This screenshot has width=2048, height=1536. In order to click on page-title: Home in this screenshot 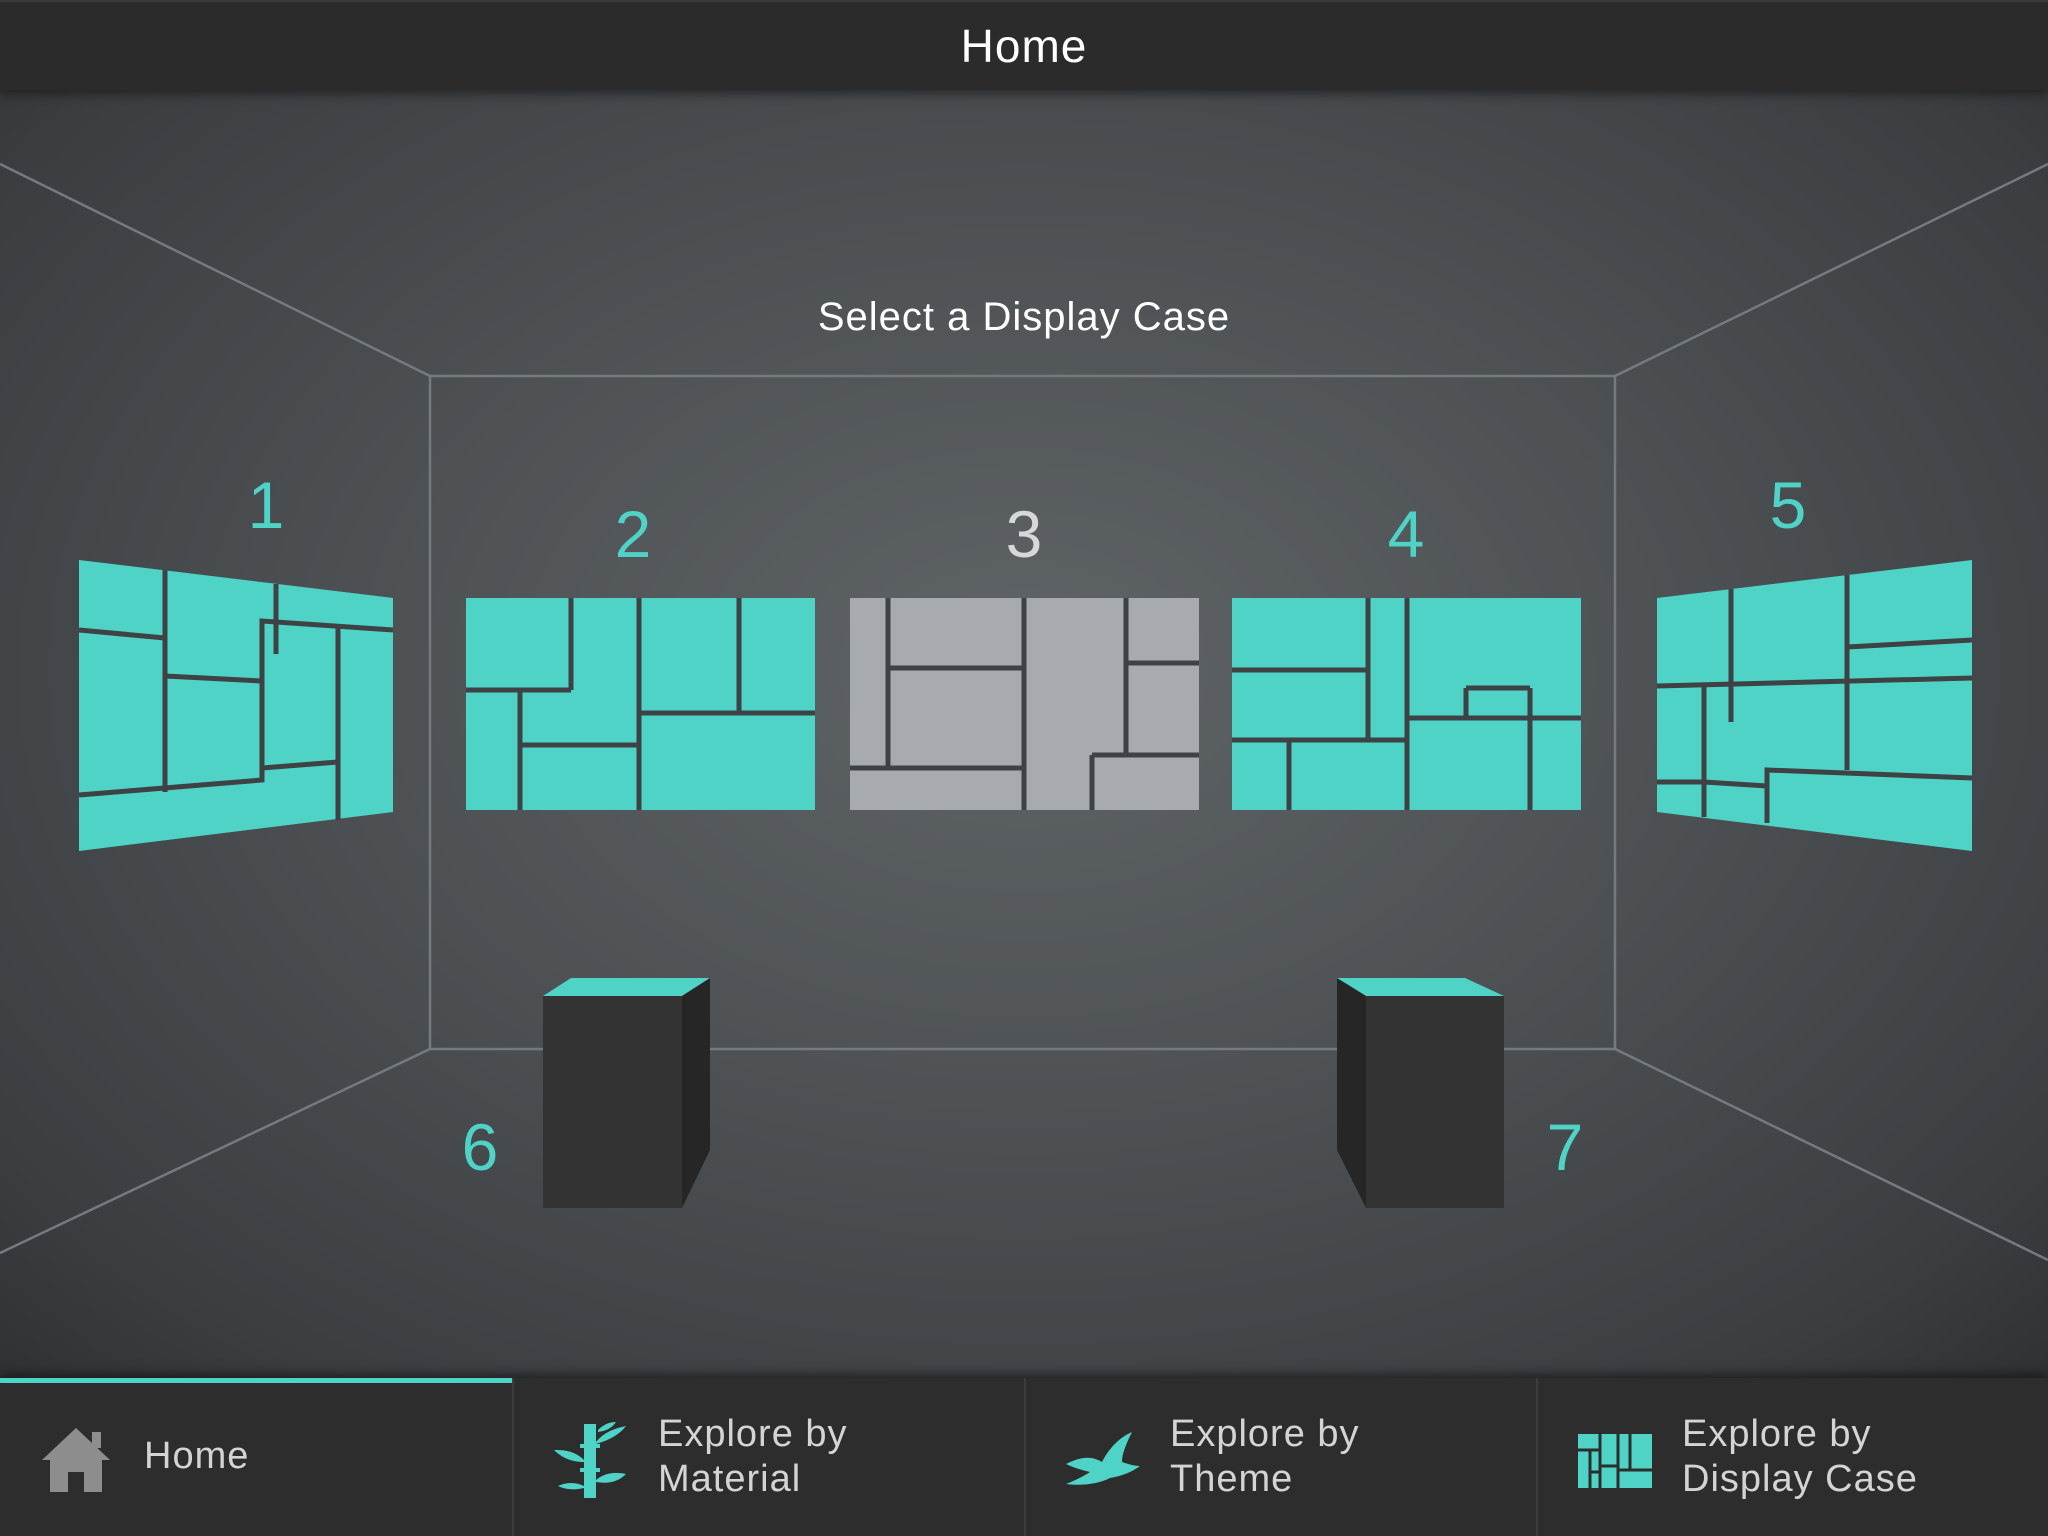, I will do `click(1024, 46)`.